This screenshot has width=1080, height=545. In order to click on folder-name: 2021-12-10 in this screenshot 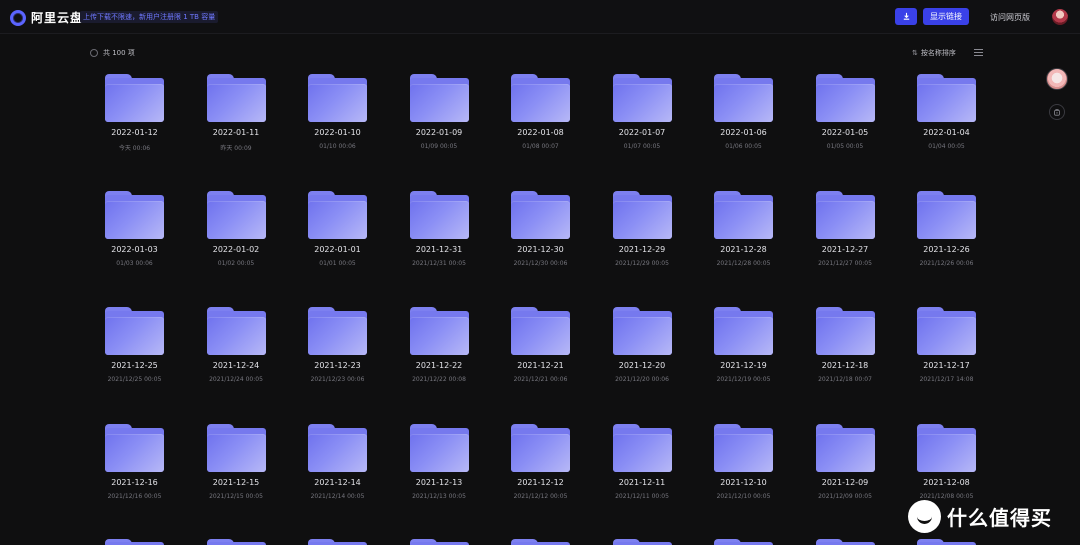, I will do `click(743, 482)`.